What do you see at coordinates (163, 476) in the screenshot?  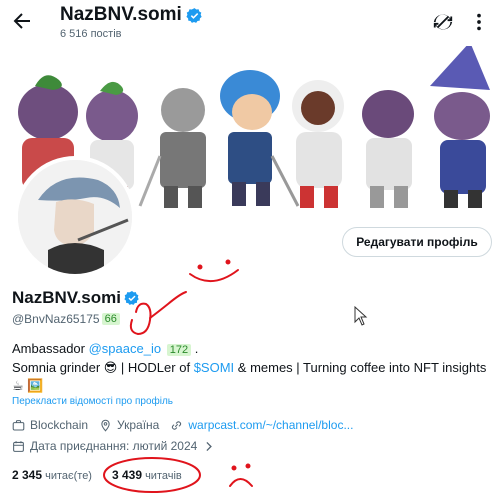 I see `followers-label: читачів` at bounding box center [163, 476].